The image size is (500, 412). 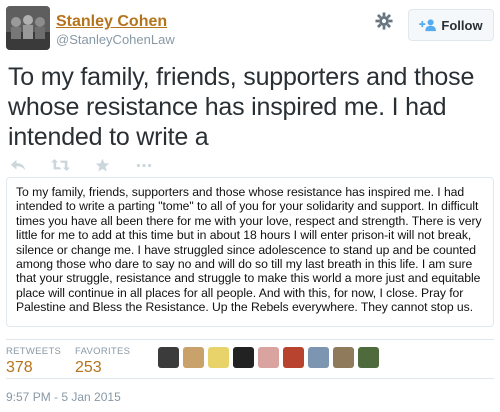 I want to click on gear-icon, so click(x=384, y=21).